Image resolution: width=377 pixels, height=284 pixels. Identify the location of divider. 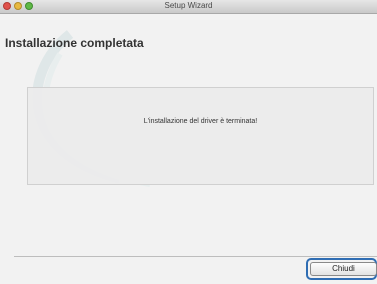
(195, 256).